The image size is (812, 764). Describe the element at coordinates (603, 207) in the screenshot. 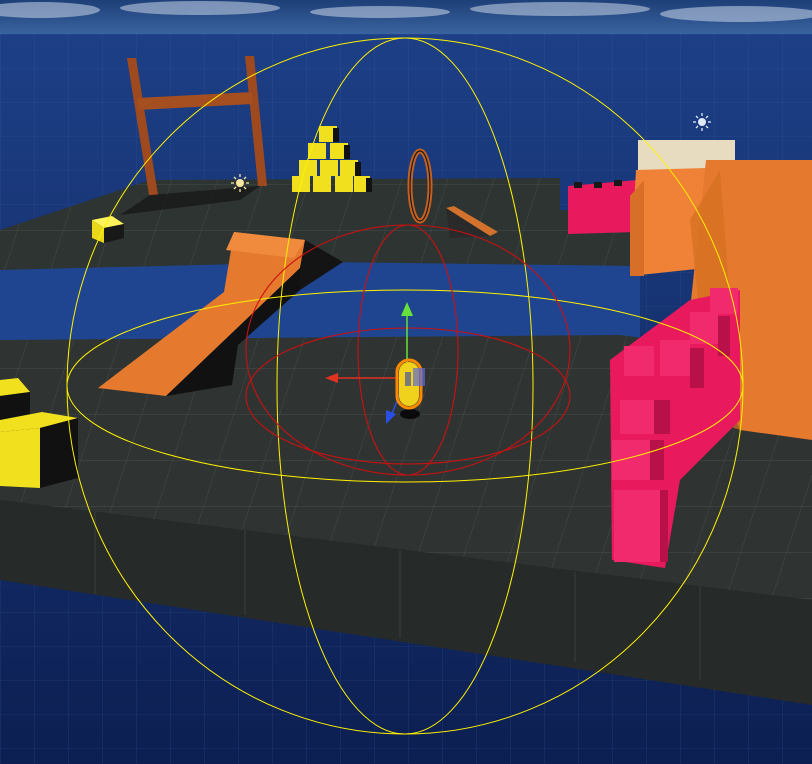

I see `pink-wall-back` at that location.